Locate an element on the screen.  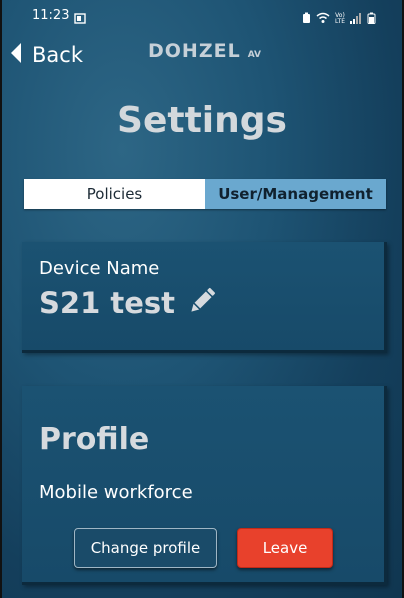
network-type: Vo) LTE is located at coordinates (340, 18).